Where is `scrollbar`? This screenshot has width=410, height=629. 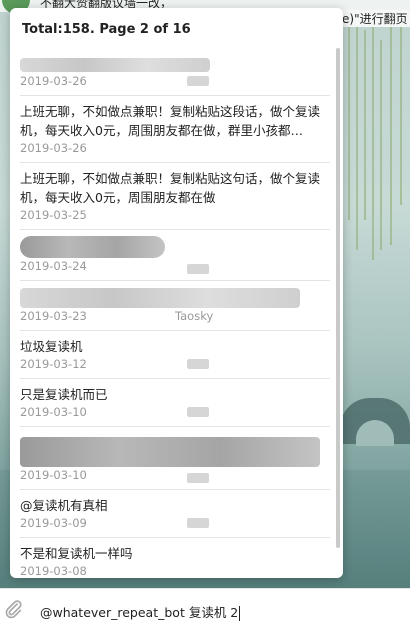
scrollbar is located at coordinates (338, 298).